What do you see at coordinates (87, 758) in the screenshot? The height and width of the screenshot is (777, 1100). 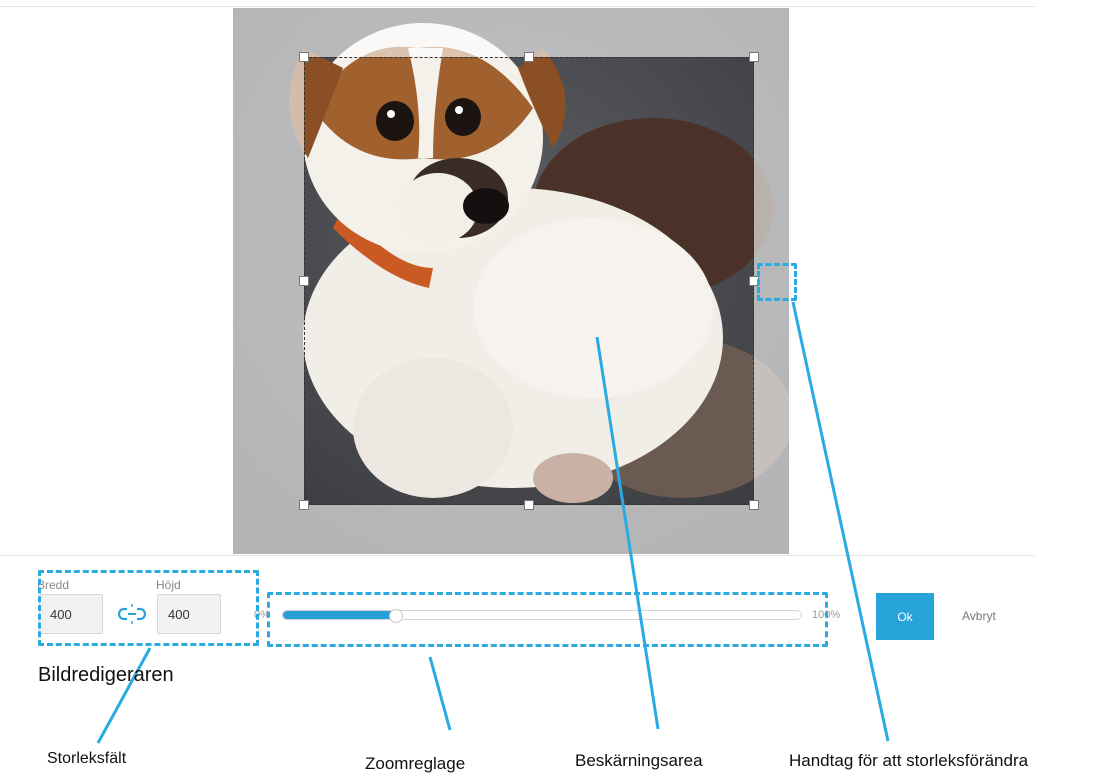 I see `size-fields-caption: Storleksfält` at bounding box center [87, 758].